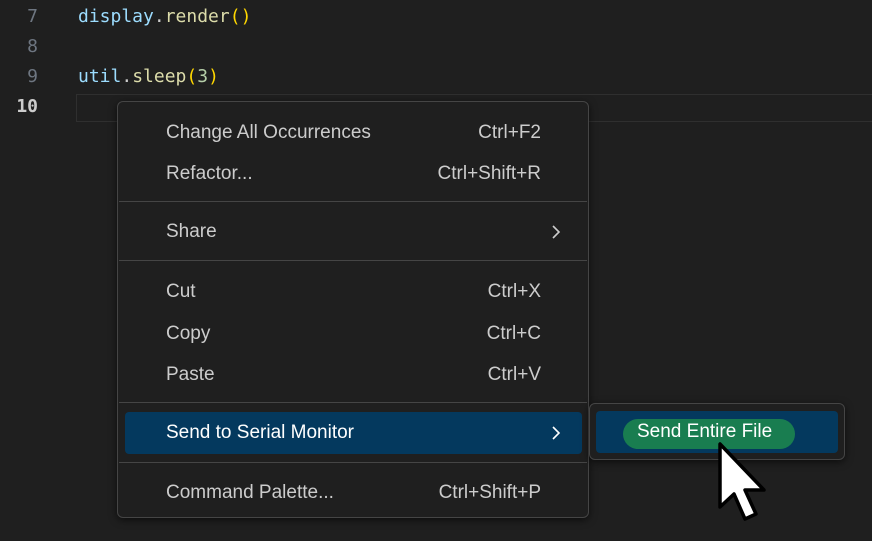 The height and width of the screenshot is (541, 872). I want to click on menu-item-cut: Cut Ctrl+X, so click(353, 292).